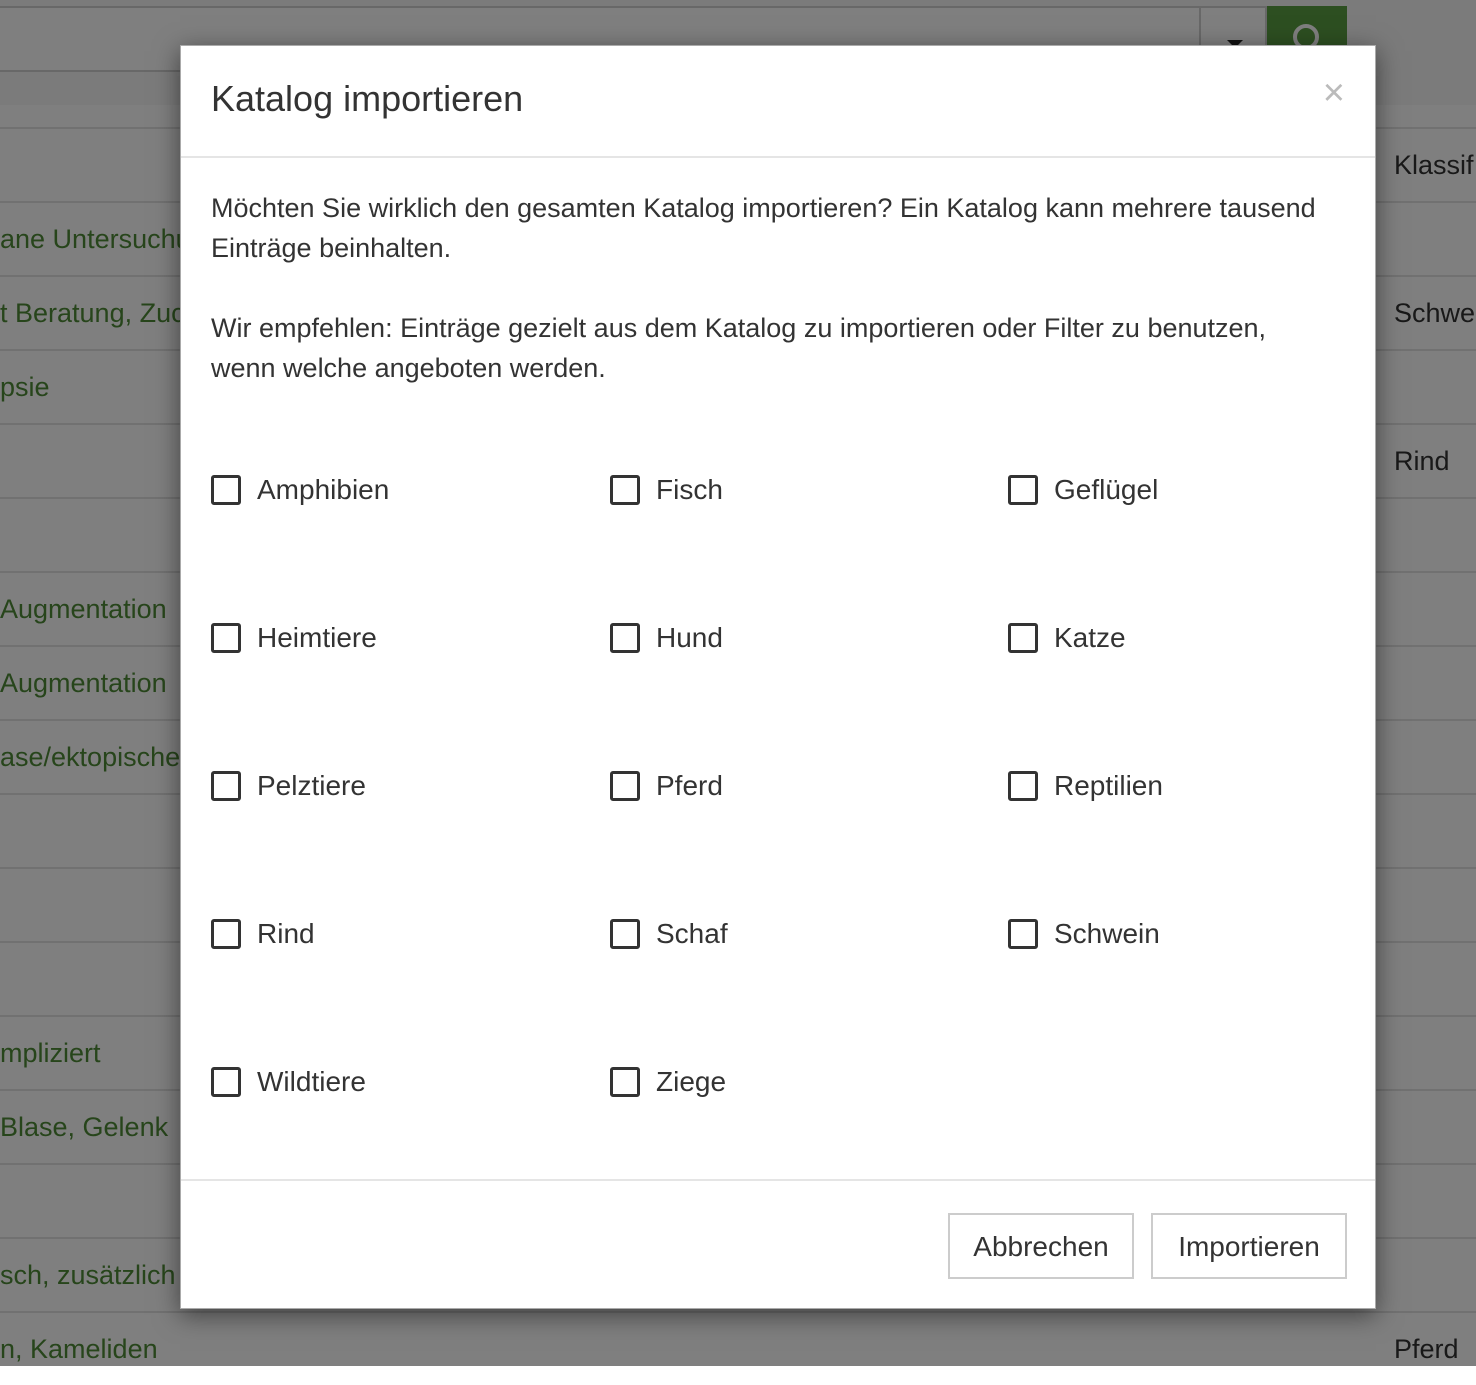  What do you see at coordinates (689, 490) in the screenshot?
I see `checkbox-label: Fisch` at bounding box center [689, 490].